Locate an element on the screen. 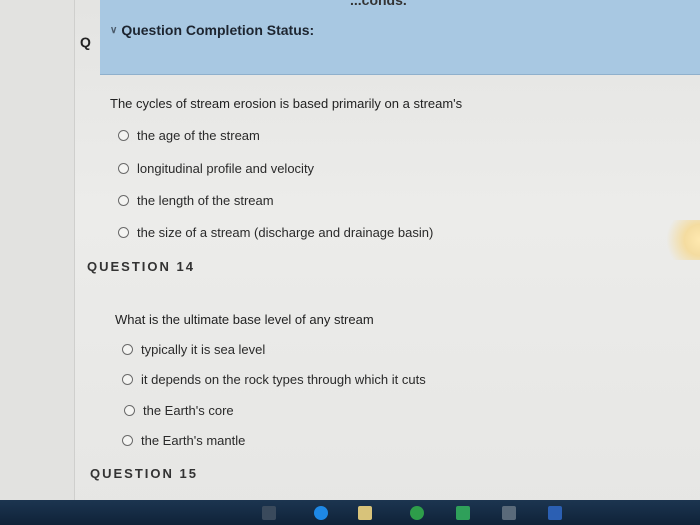 The width and height of the screenshot is (700, 525). completion-status-bar: ...conds. ∨ Question Completion Status: is located at coordinates (400, 37).